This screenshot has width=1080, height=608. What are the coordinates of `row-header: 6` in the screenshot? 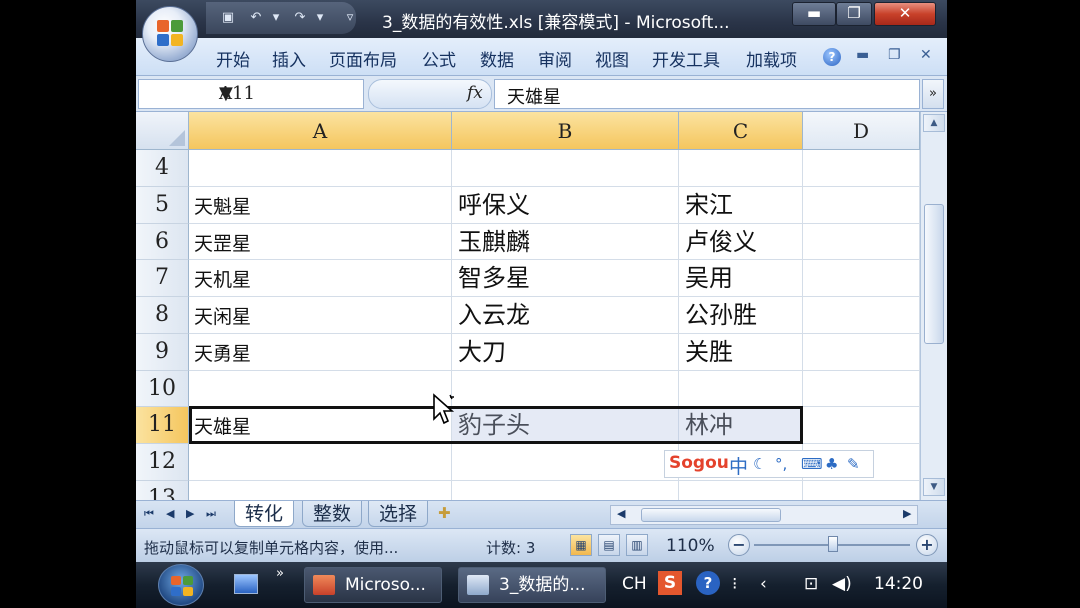 It's located at (162, 242).